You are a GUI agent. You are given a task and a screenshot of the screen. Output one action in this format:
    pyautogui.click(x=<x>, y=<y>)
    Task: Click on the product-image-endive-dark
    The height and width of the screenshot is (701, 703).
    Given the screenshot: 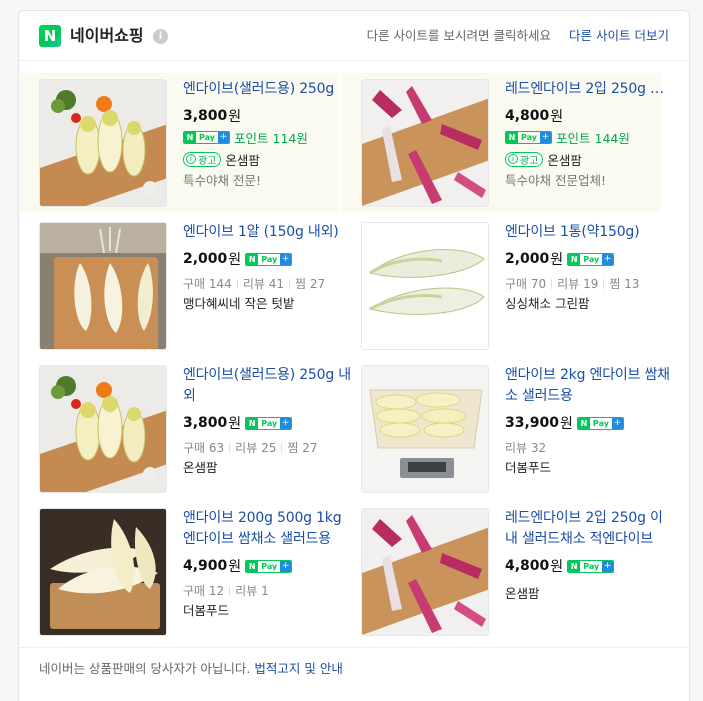 What is the action you would take?
    pyautogui.click(x=103, y=572)
    